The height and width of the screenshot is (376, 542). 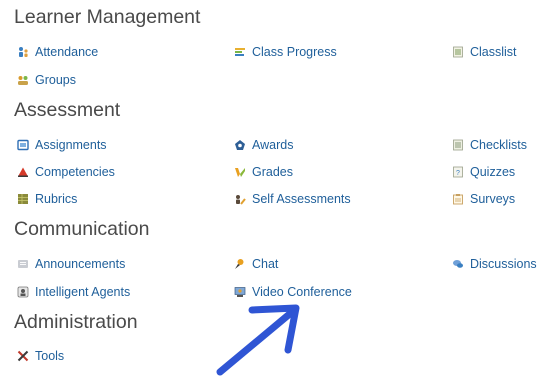 I want to click on link-label: Tools, so click(x=50, y=356).